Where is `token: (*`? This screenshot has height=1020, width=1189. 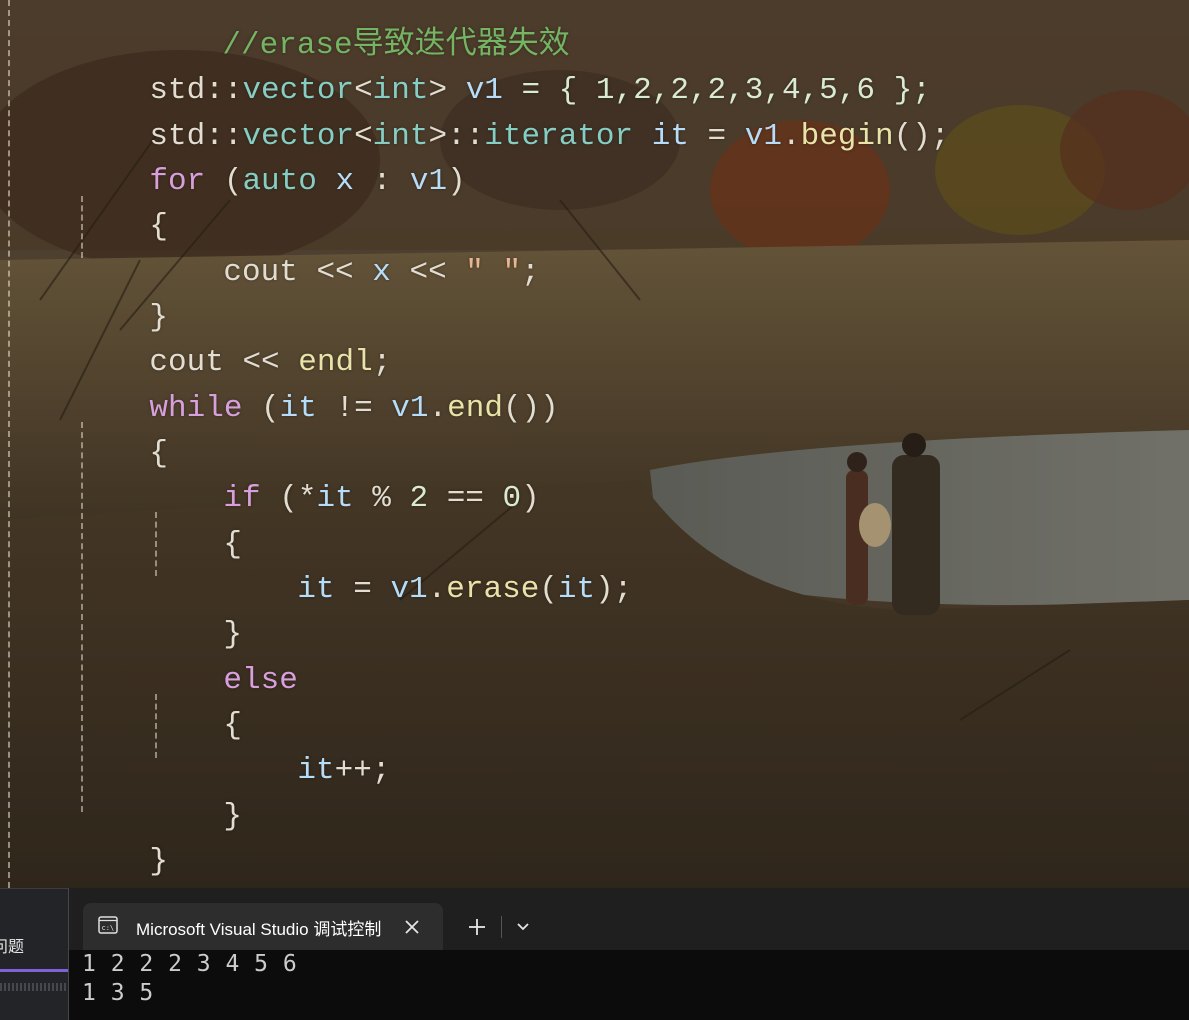 token: (* is located at coordinates (288, 498).